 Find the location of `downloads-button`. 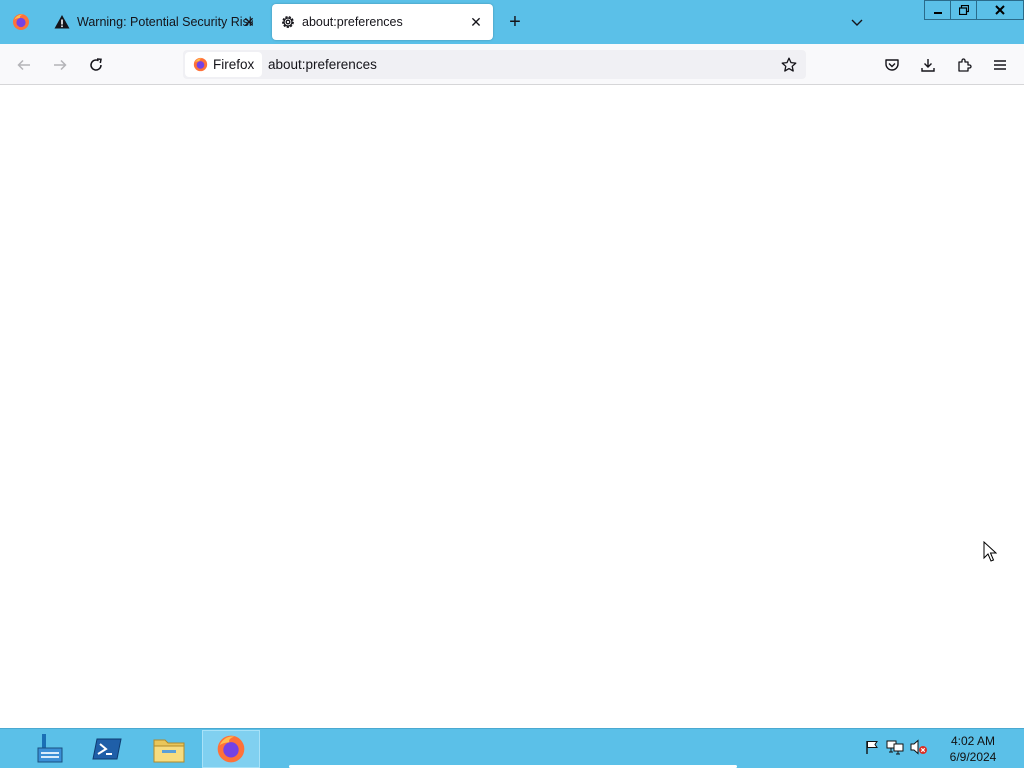

downloads-button is located at coordinates (928, 65).